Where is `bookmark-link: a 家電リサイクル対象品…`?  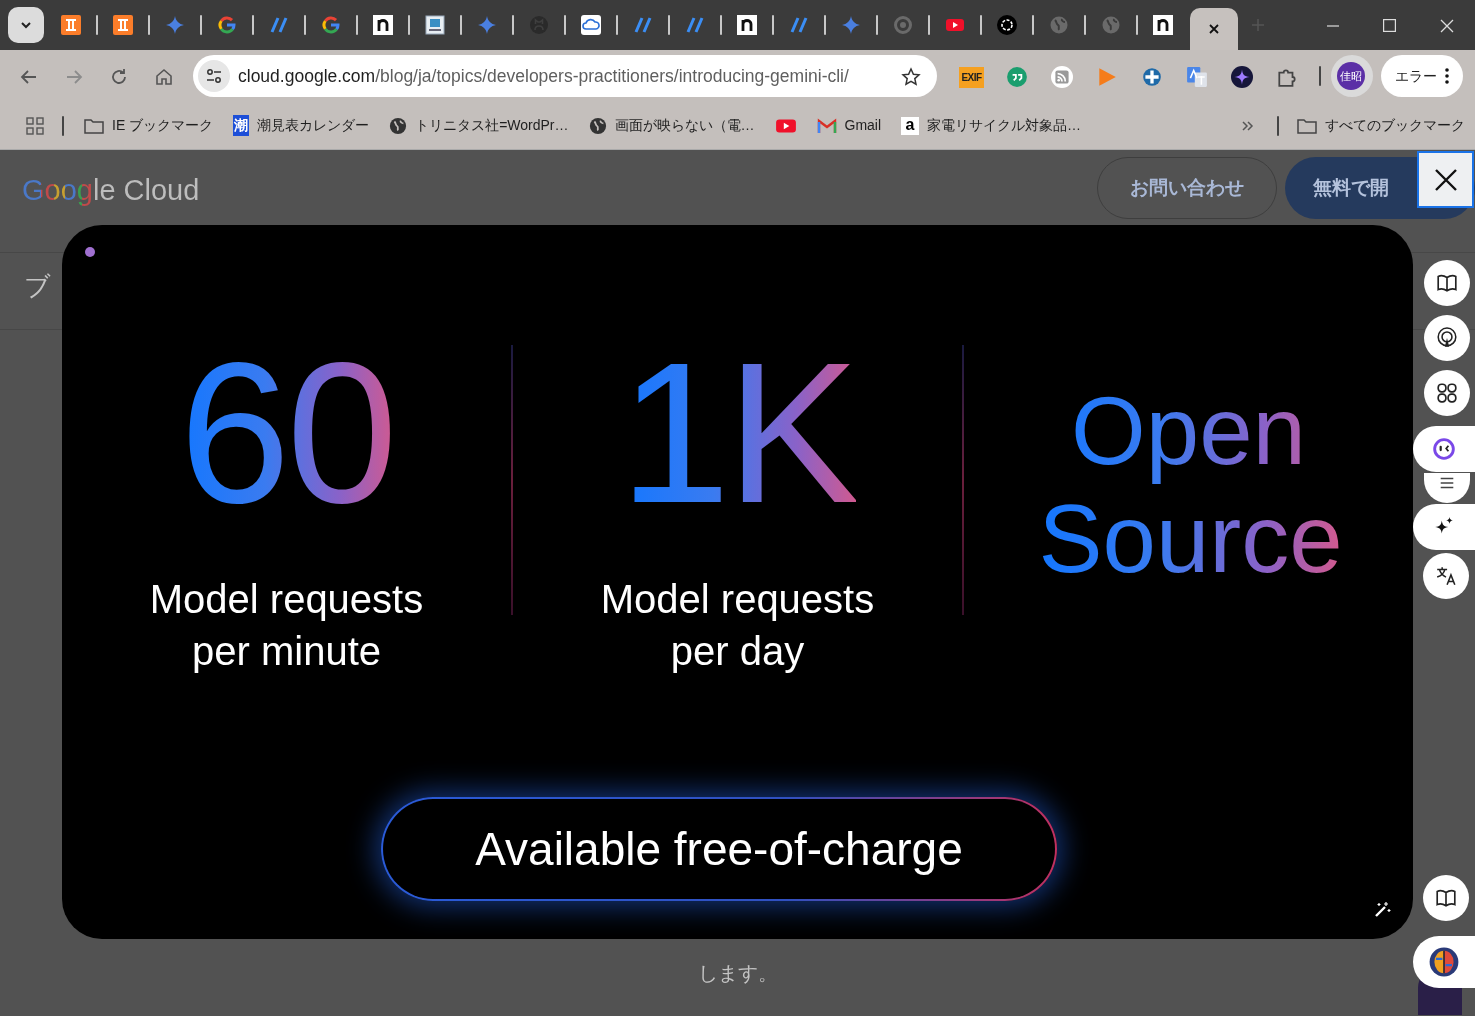 bookmark-link: a 家電リサイクル対象品… is located at coordinates (991, 125).